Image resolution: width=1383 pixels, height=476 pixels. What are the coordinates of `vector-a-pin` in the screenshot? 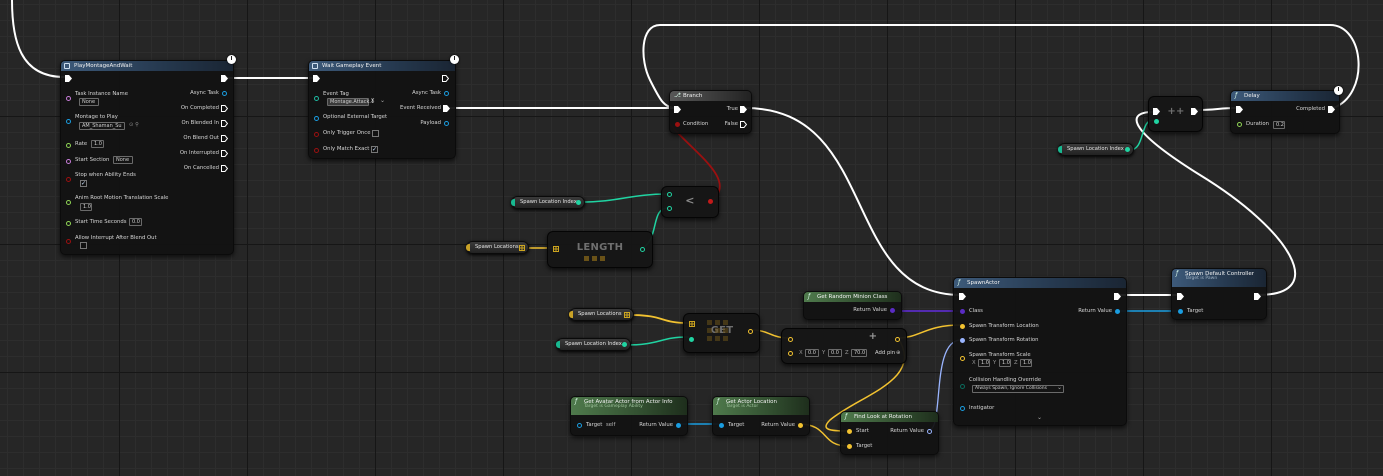 It's located at (790, 339).